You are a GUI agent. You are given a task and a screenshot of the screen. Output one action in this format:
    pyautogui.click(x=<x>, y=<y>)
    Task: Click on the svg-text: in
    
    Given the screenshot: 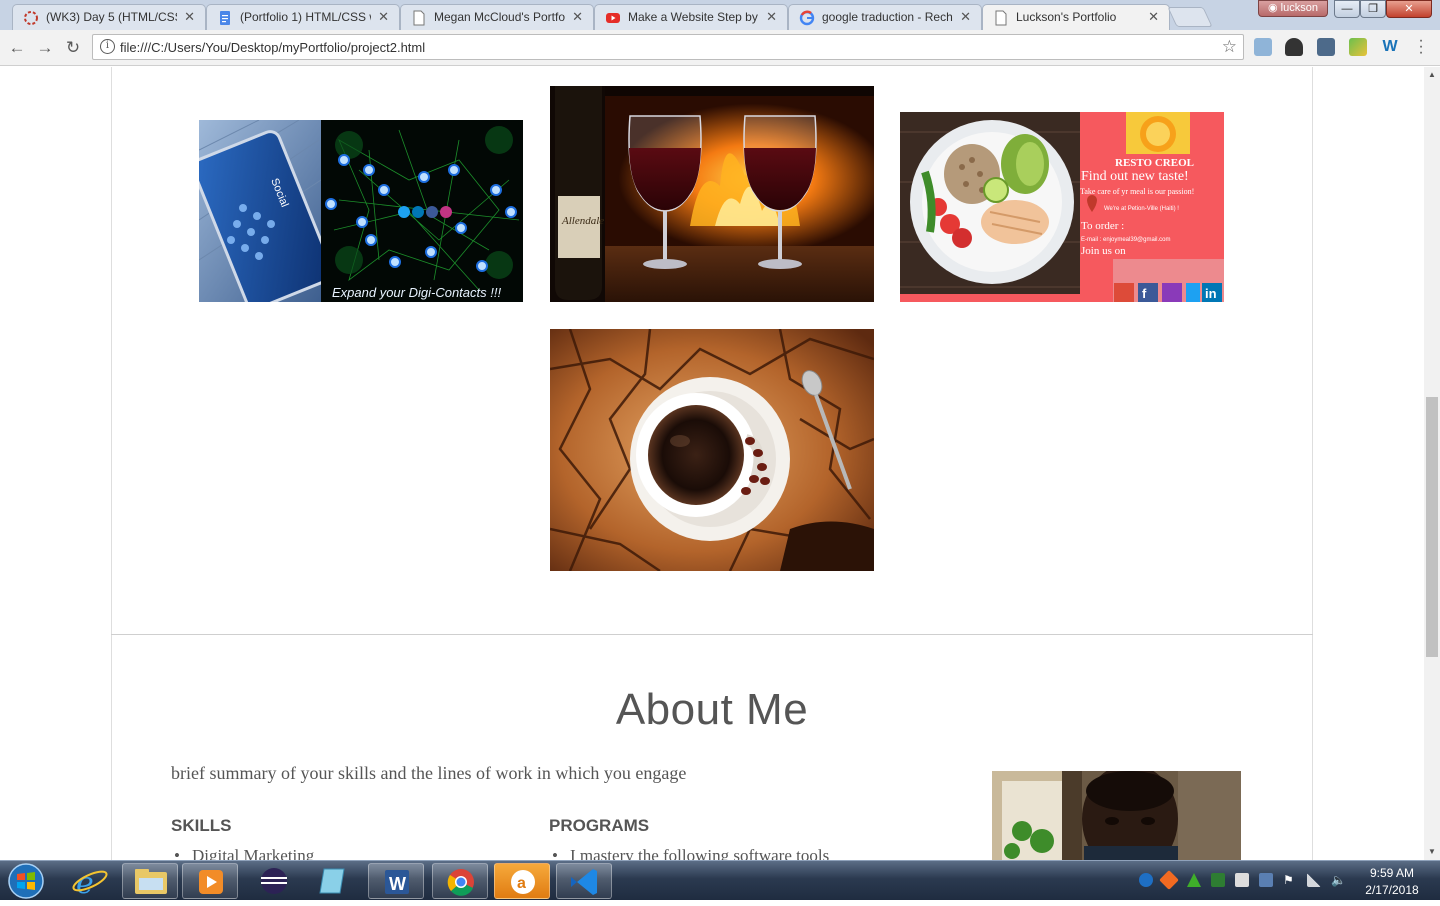 What is the action you would take?
    pyautogui.click(x=1211, y=293)
    